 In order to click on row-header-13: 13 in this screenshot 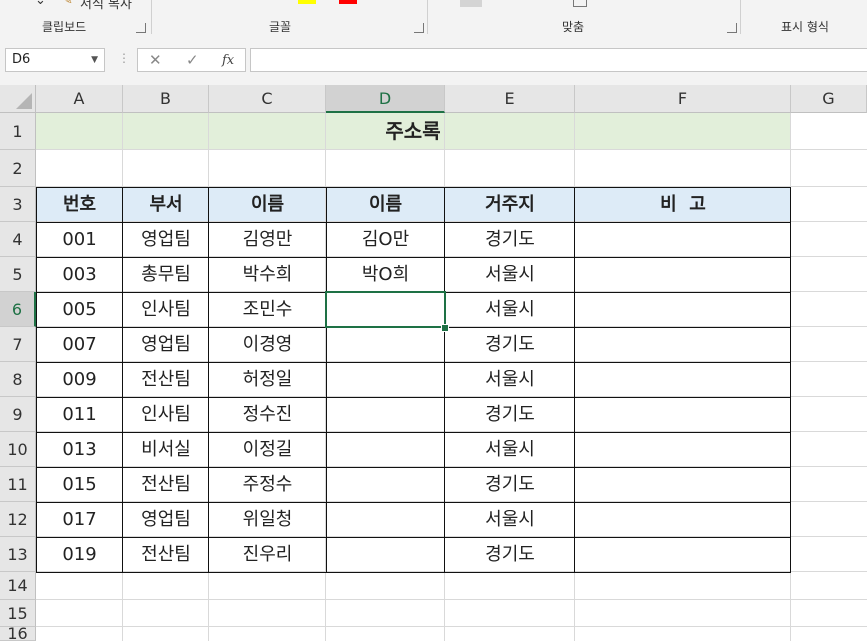, I will do `click(18, 554)`.